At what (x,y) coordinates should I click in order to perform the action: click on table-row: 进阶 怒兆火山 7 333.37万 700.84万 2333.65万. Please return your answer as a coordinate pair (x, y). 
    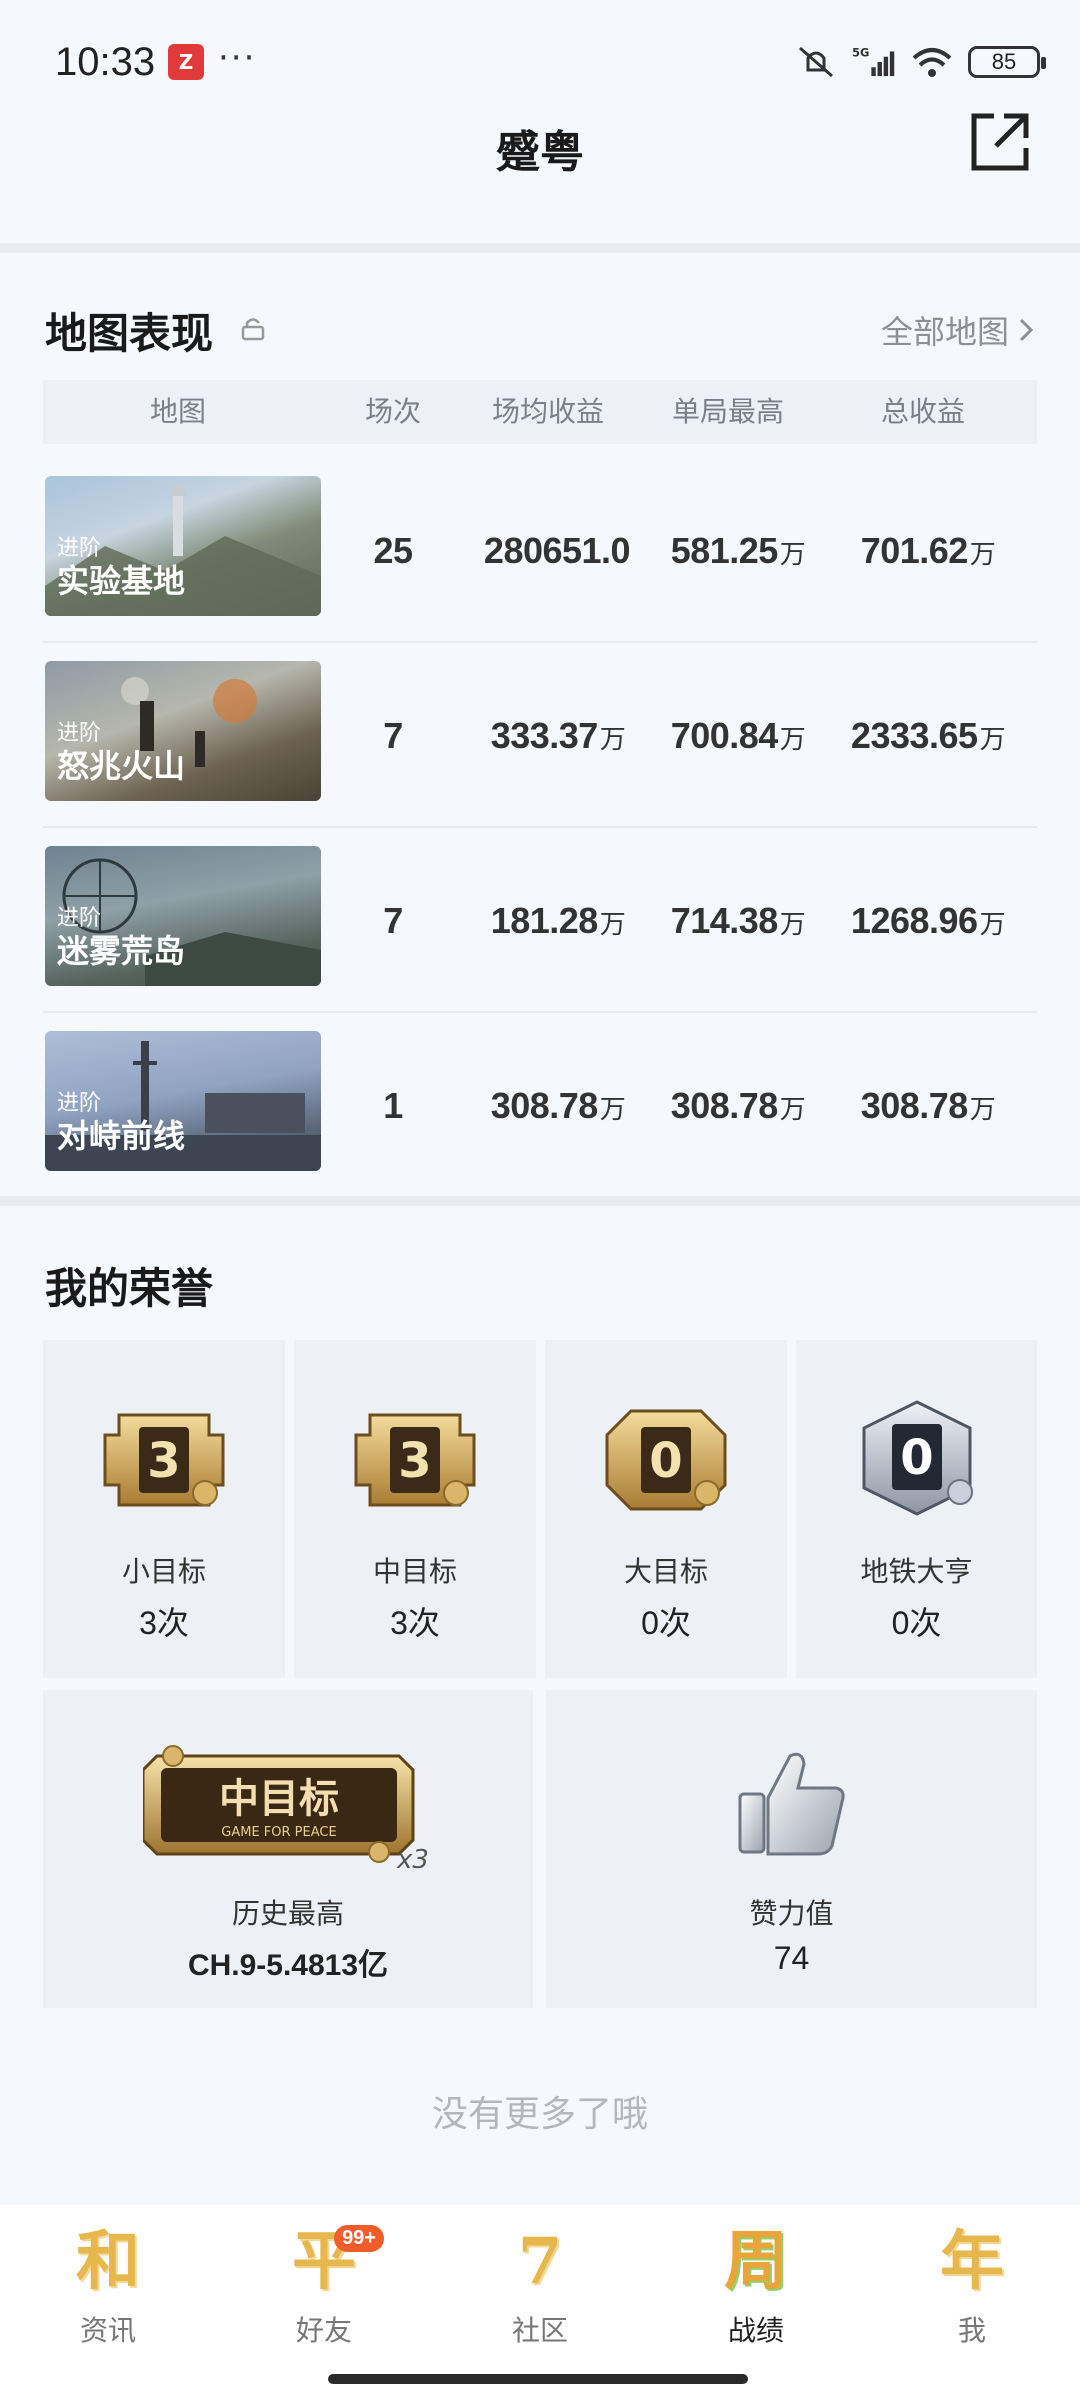
    Looking at the image, I should click on (540, 735).